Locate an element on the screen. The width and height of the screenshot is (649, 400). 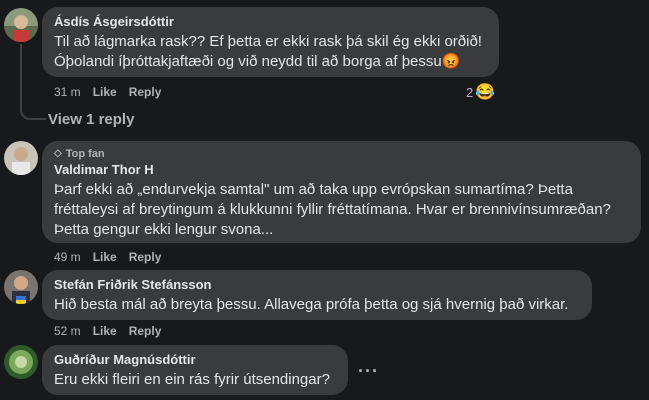
comment-actions: 52 m Like Reply is located at coordinates (107, 331).